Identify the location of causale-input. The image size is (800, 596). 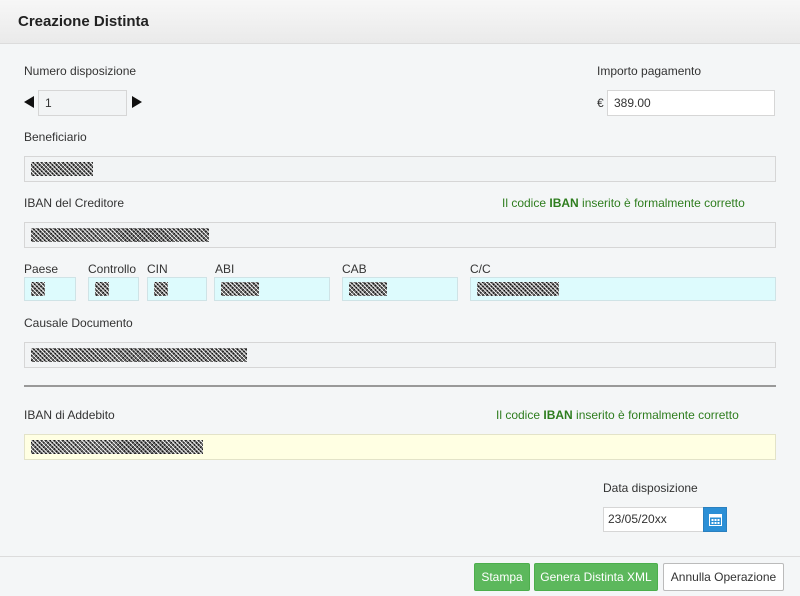
(400, 355).